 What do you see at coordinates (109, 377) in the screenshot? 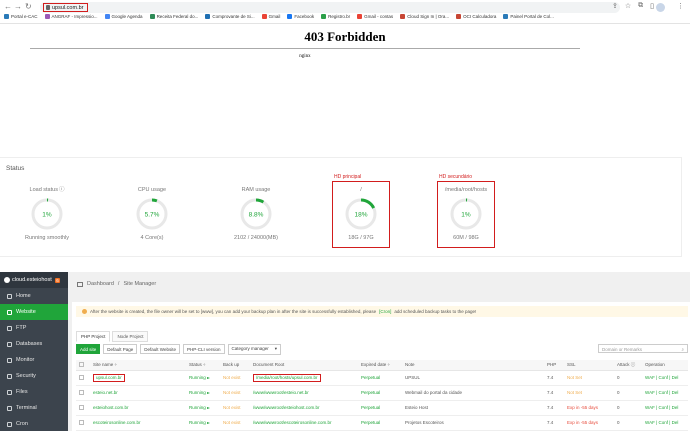
I see `site-name-link: upsul.com.br` at bounding box center [109, 377].